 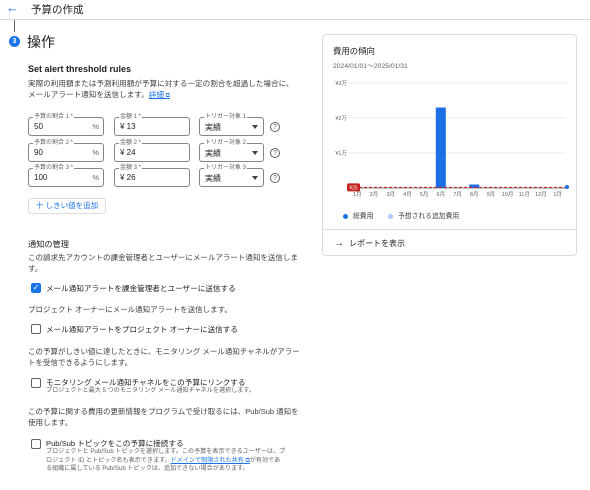 I want to click on monitoring-checkbox, so click(x=36, y=383).